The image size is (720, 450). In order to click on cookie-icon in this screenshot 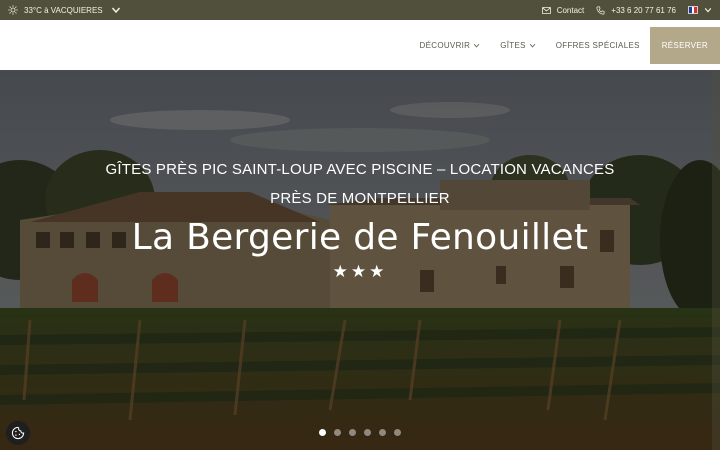, I will do `click(18, 433)`.